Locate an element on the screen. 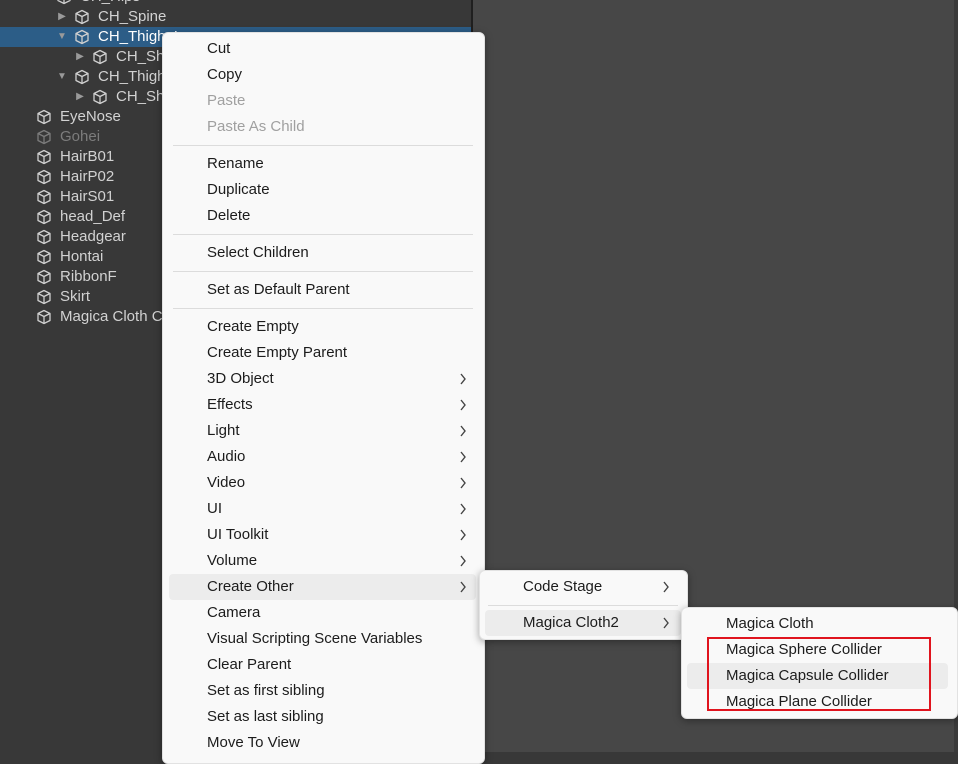 Image resolution: width=958 pixels, height=764 pixels. menu-item-label: Rename is located at coordinates (235, 163).